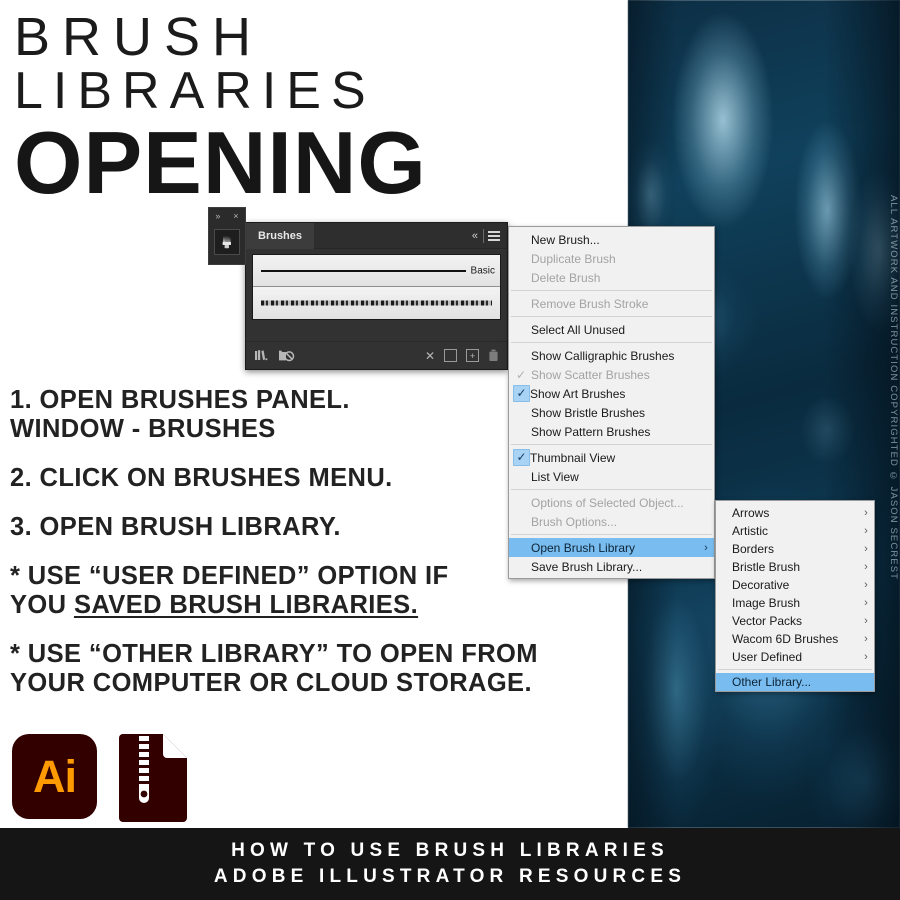 The height and width of the screenshot is (900, 900). I want to click on remove-brush-stroke-icon: ✕, so click(430, 356).